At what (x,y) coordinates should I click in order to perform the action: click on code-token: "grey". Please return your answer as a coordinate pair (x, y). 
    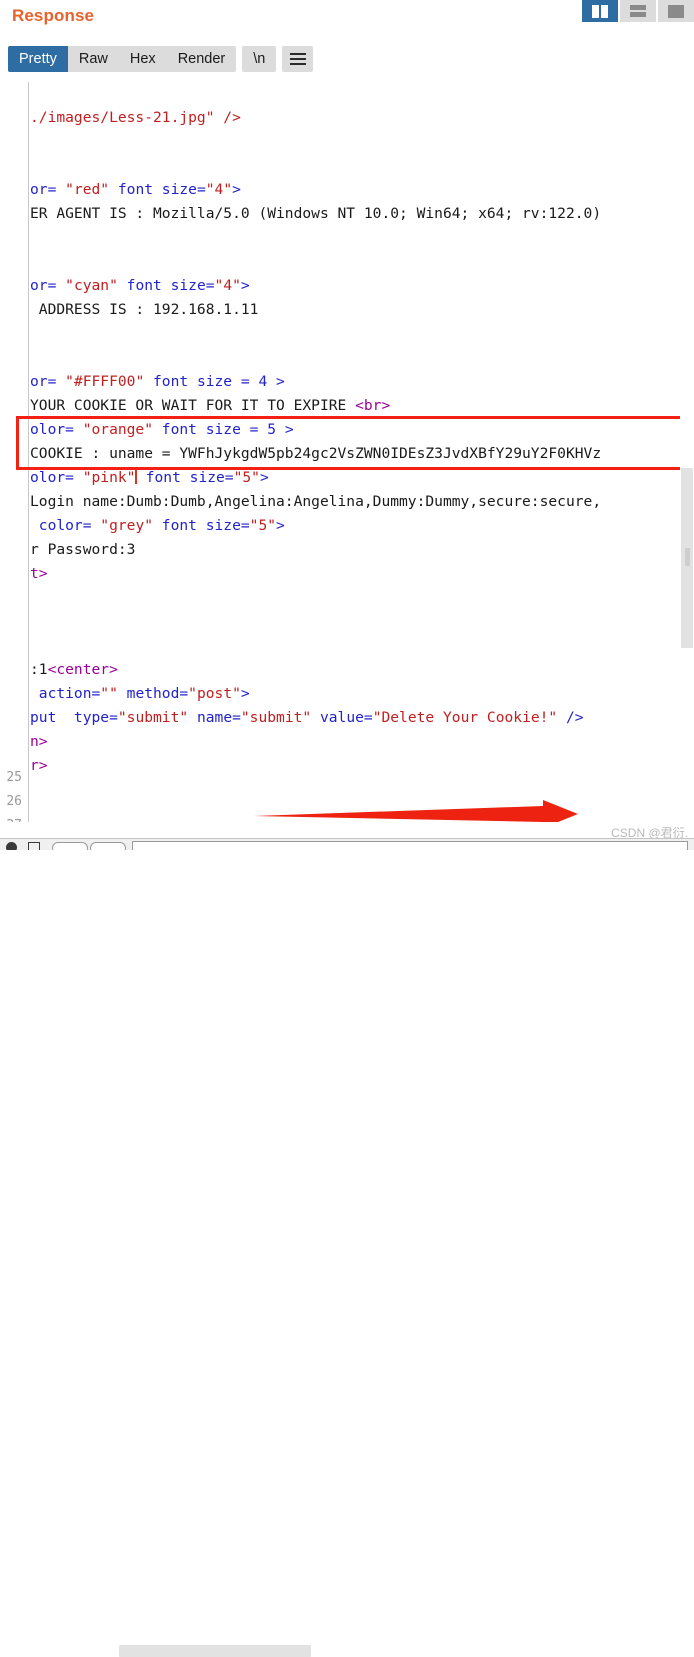
    Looking at the image, I should click on (127, 525).